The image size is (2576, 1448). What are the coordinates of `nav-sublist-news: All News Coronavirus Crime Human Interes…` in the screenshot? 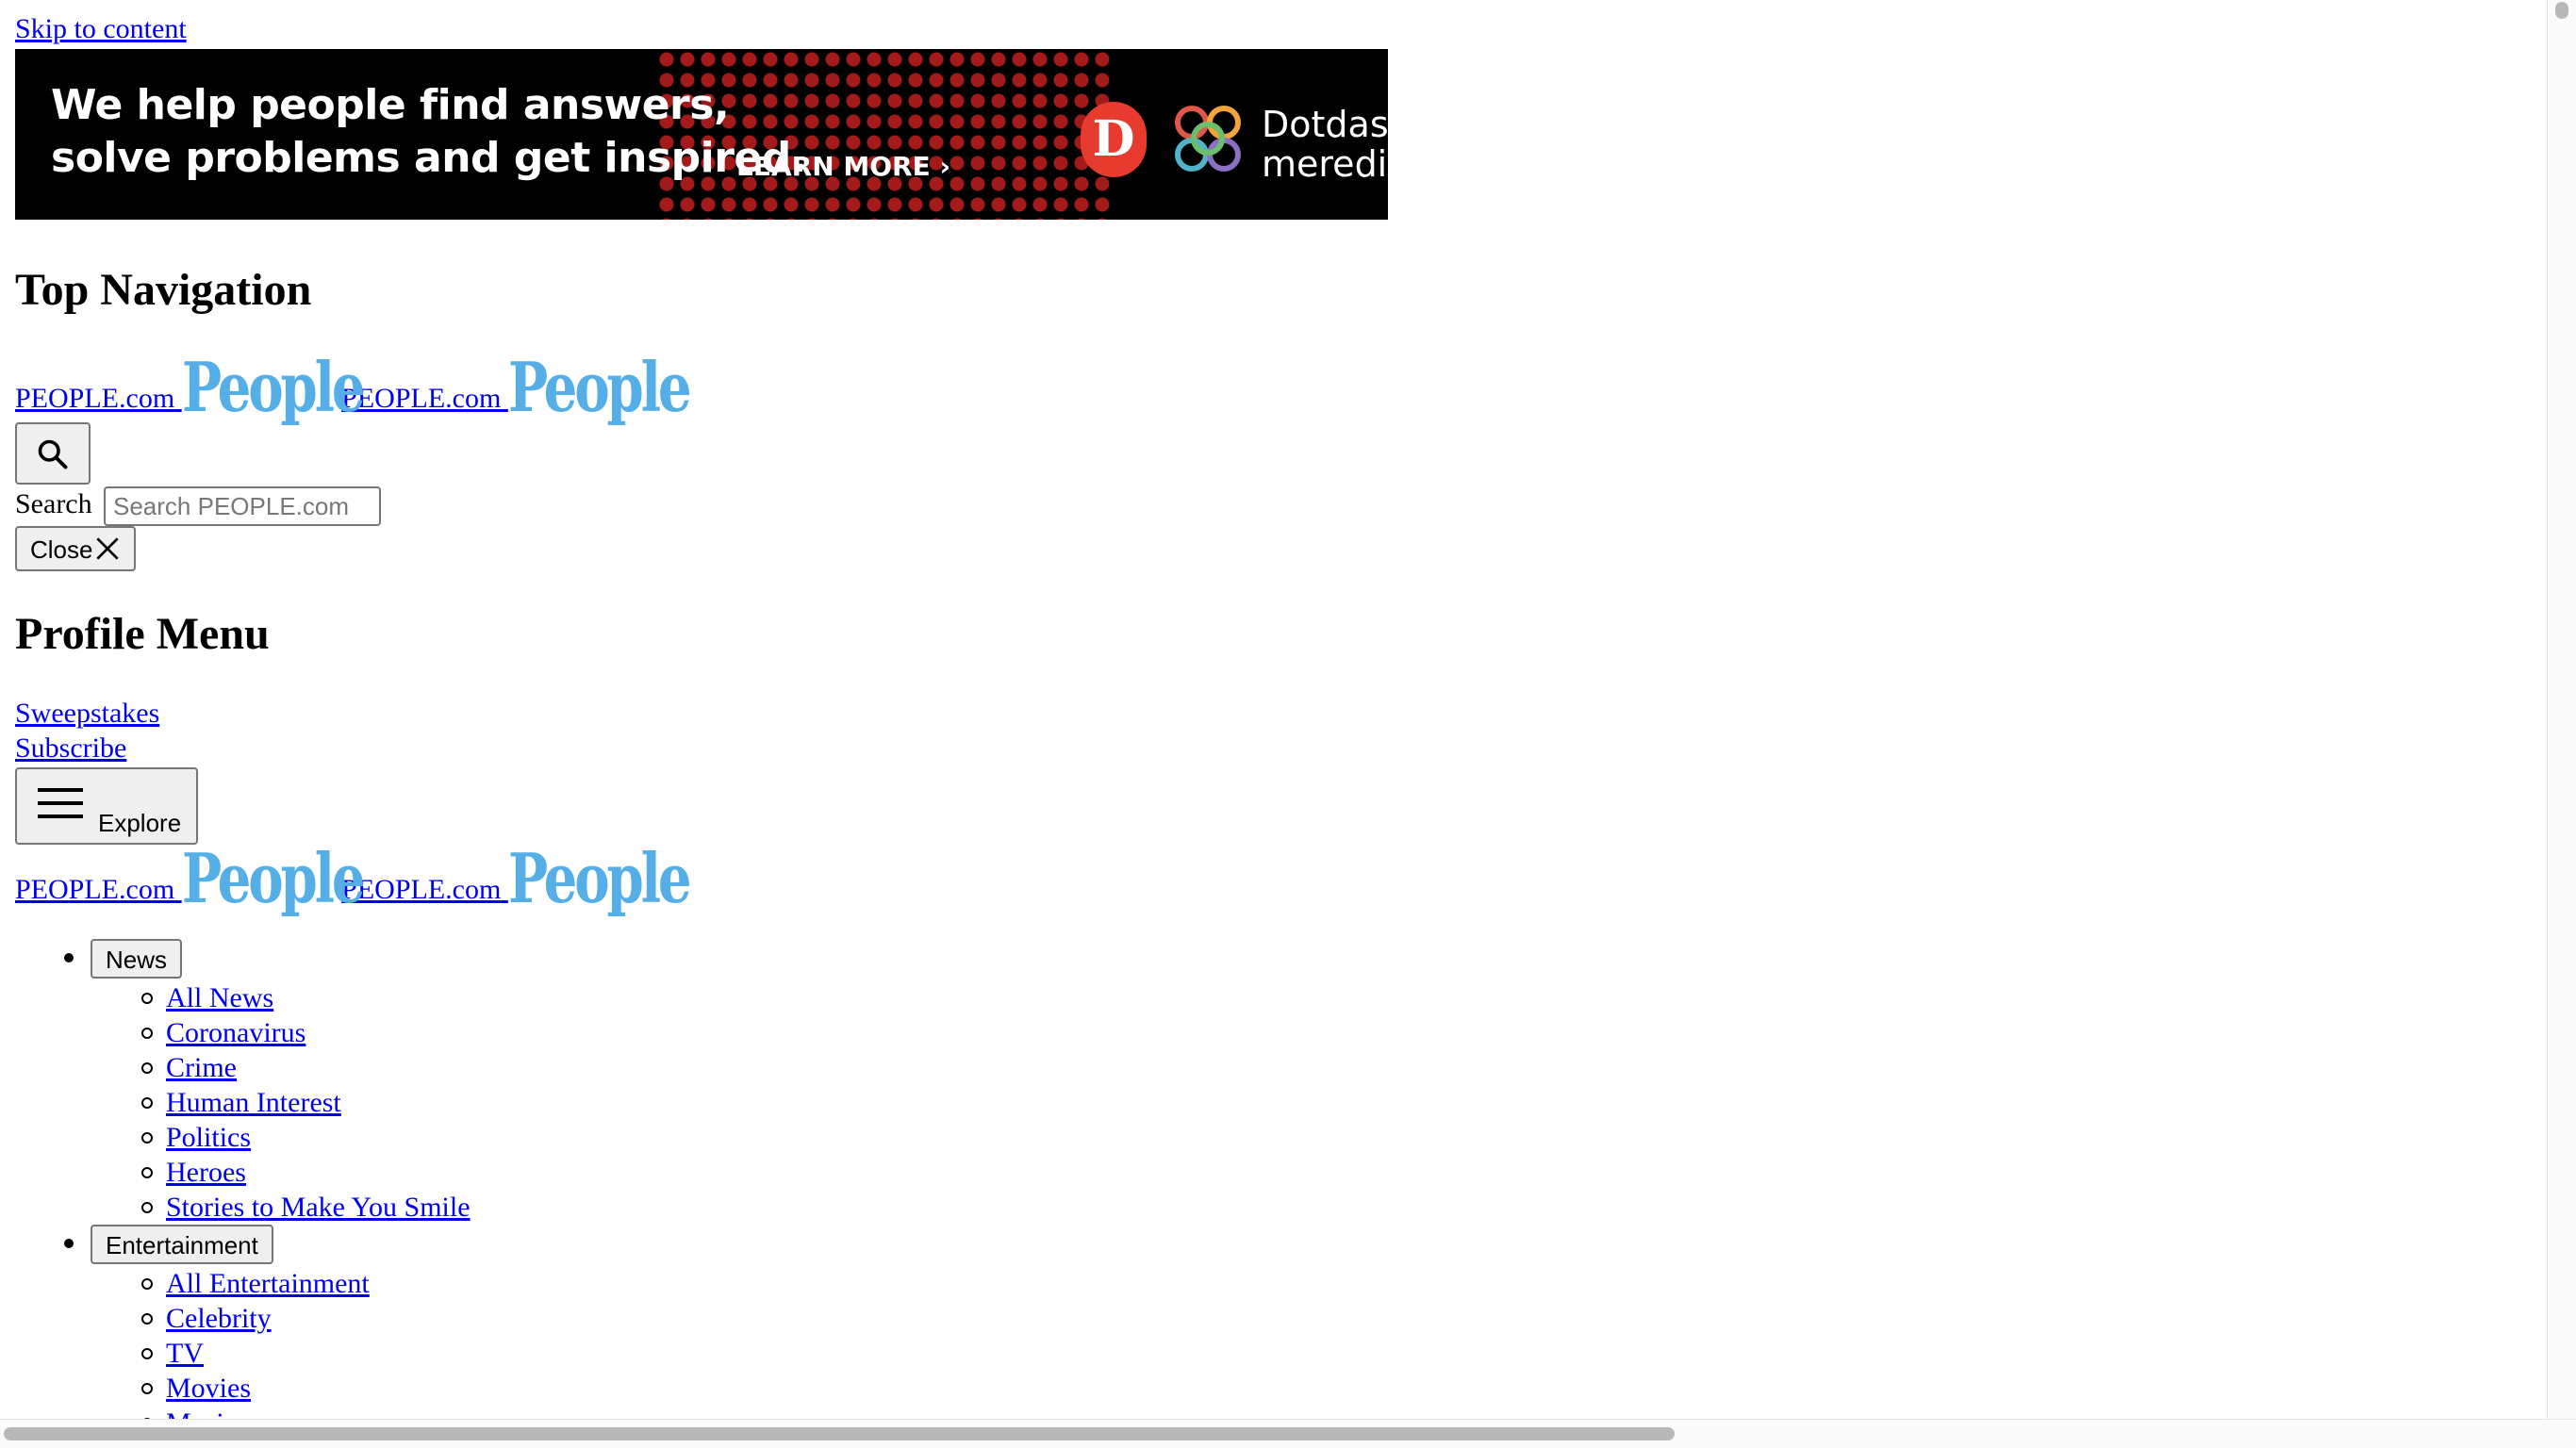 It's located at (281, 1102).